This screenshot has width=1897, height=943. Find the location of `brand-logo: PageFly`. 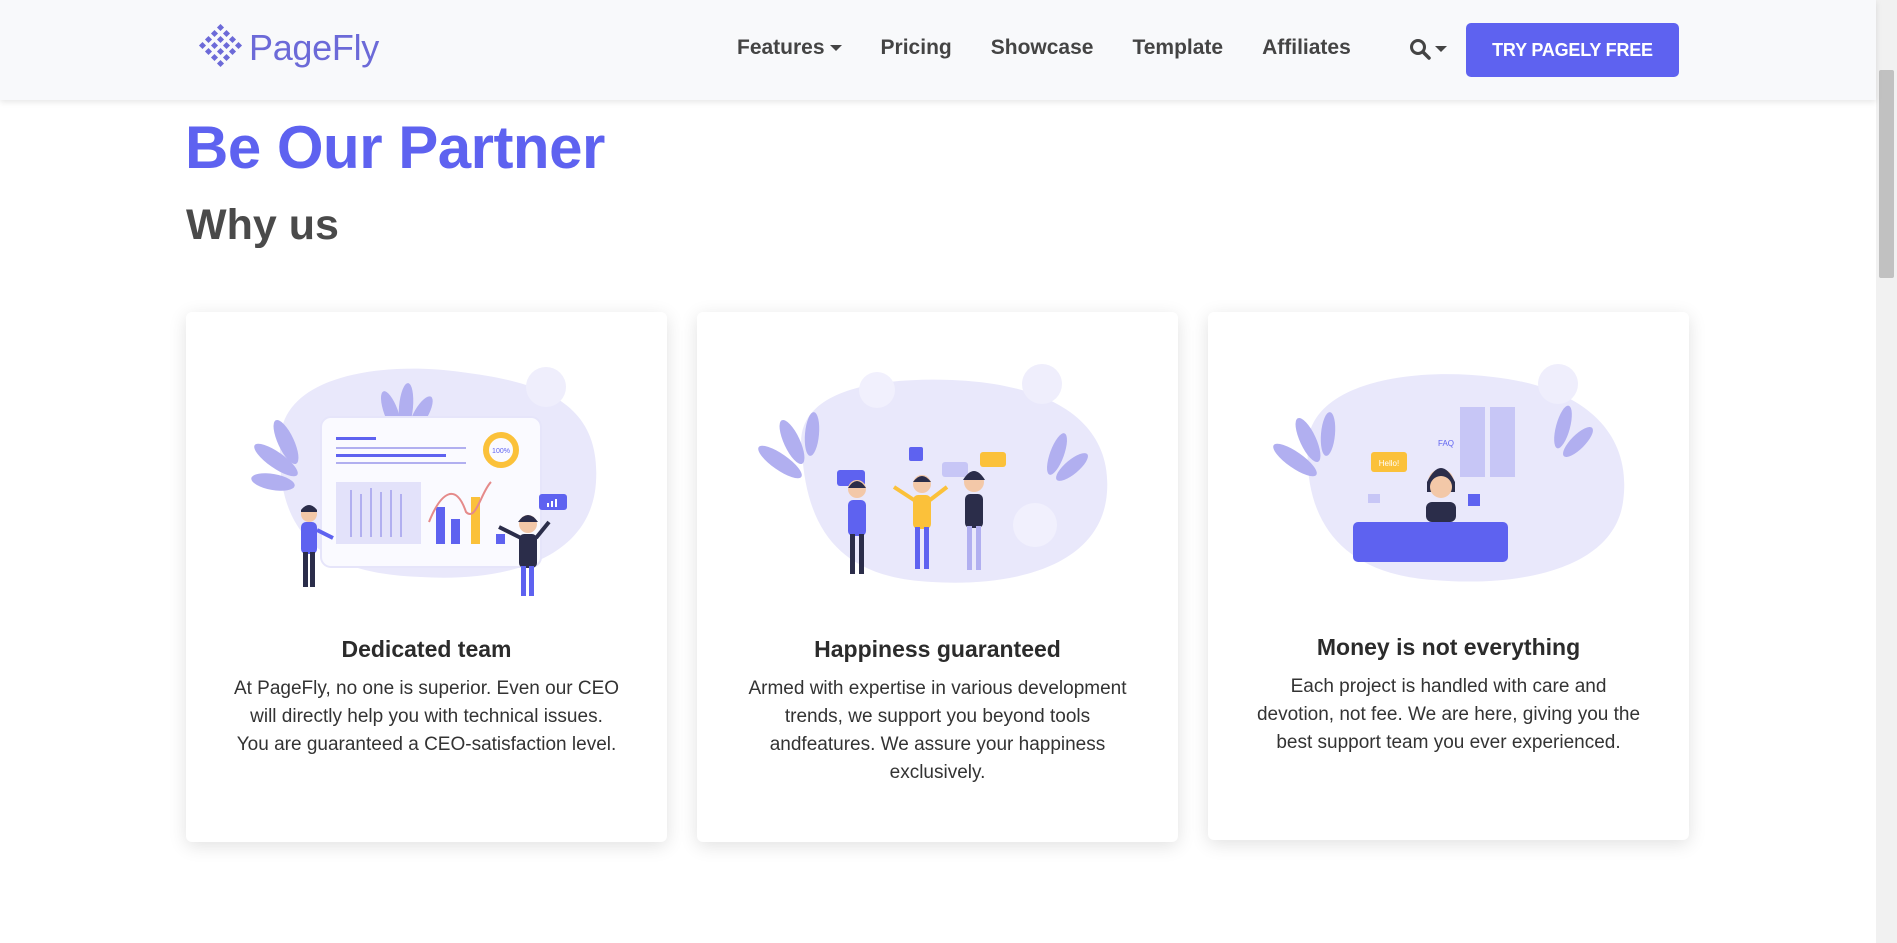

brand-logo: PageFly is located at coordinates (288, 48).